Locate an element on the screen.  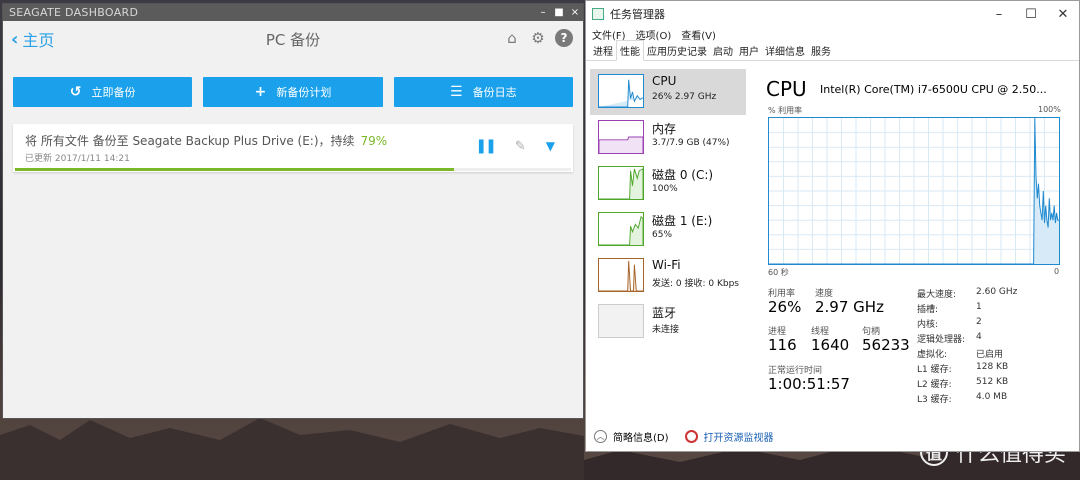
tab-app-history: 应用历史记录 is located at coordinates (677, 51).